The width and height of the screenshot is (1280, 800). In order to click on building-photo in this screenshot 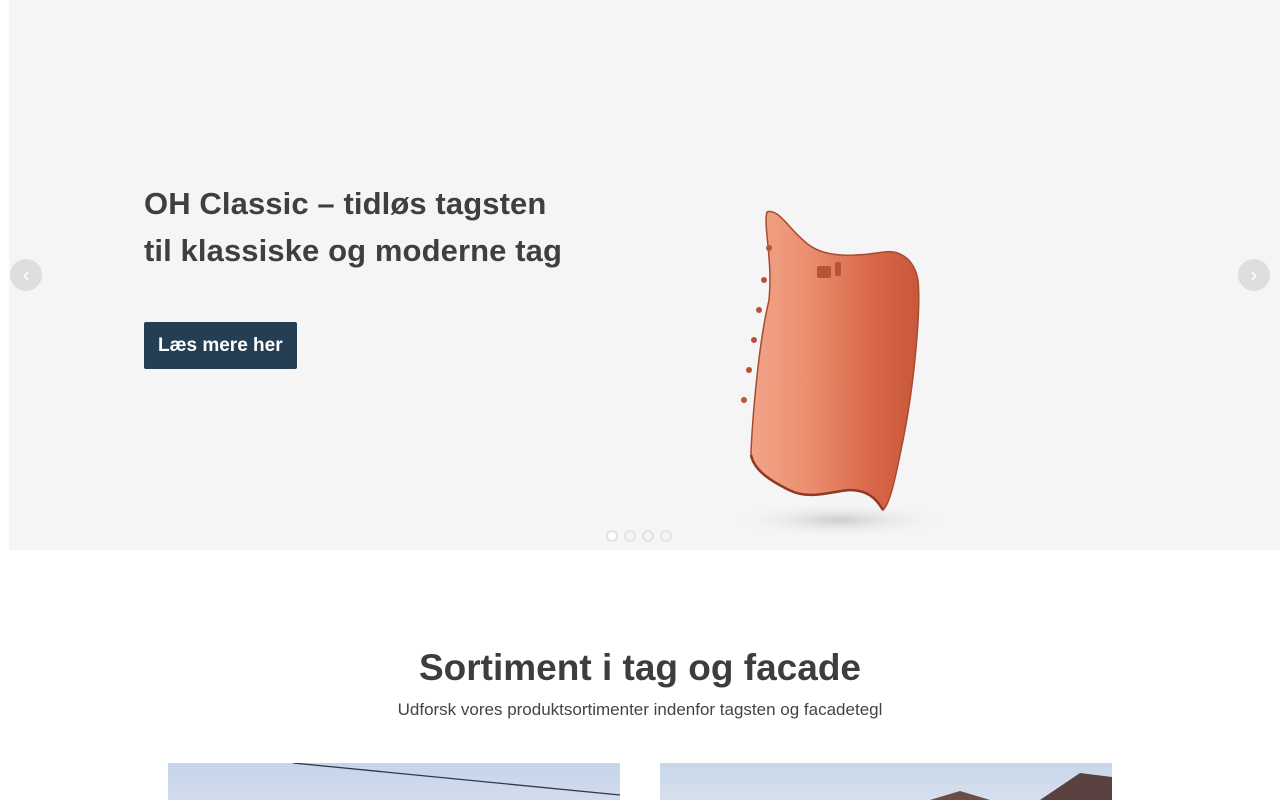, I will do `click(1021, 786)`.